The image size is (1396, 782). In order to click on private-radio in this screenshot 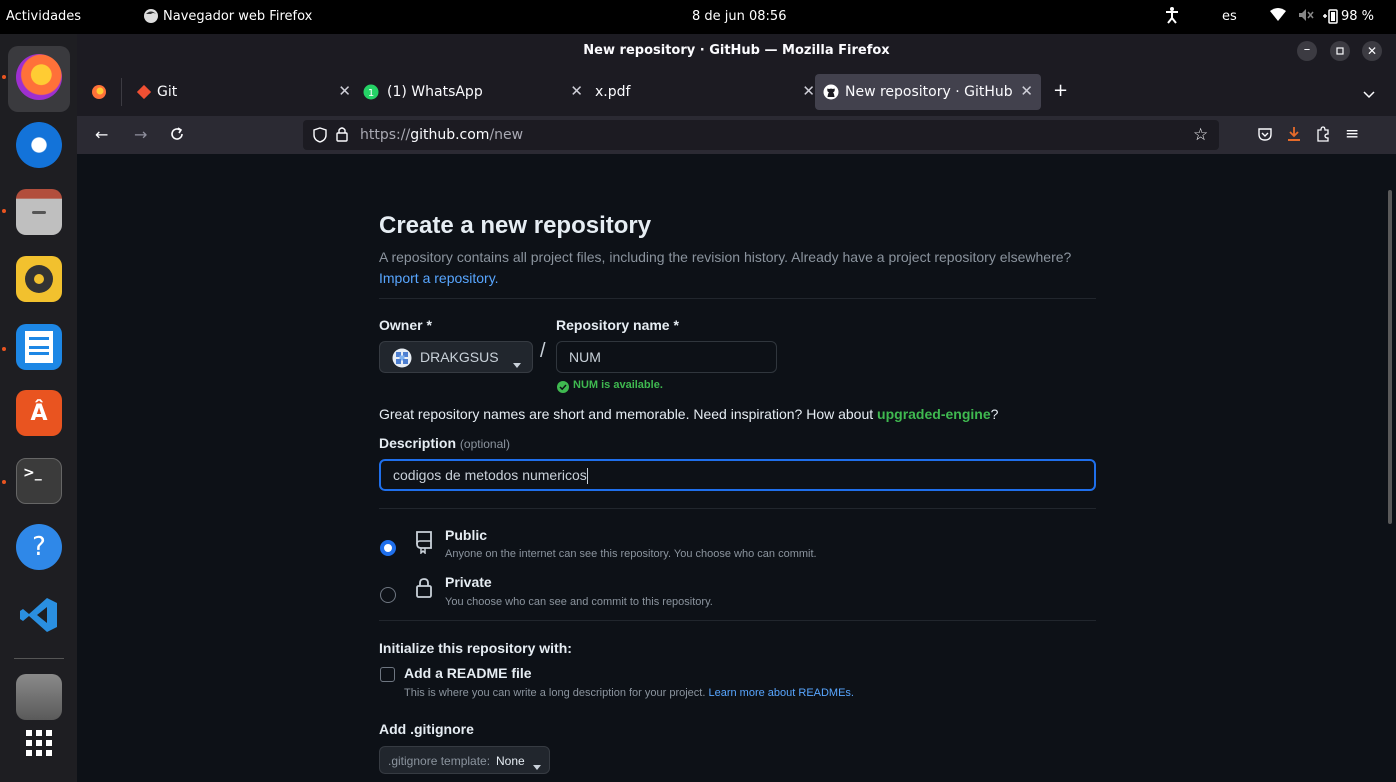, I will do `click(388, 595)`.